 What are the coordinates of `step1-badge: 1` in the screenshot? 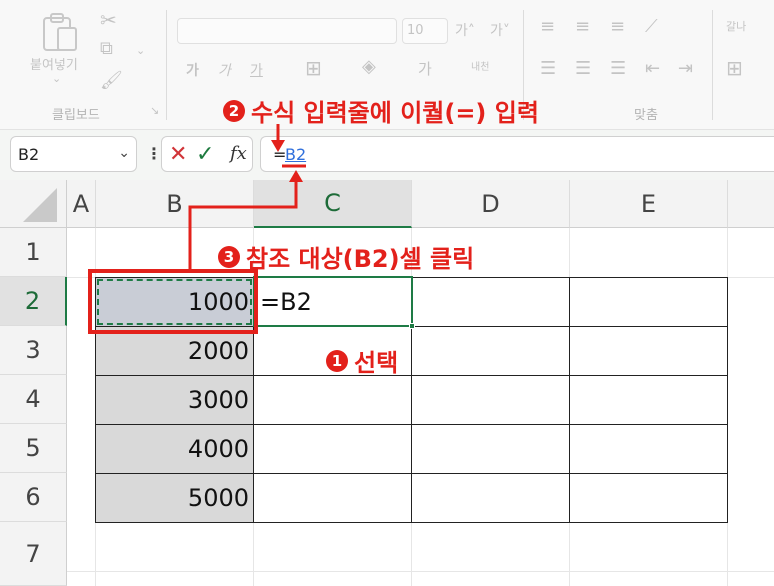 It's located at (337, 360).